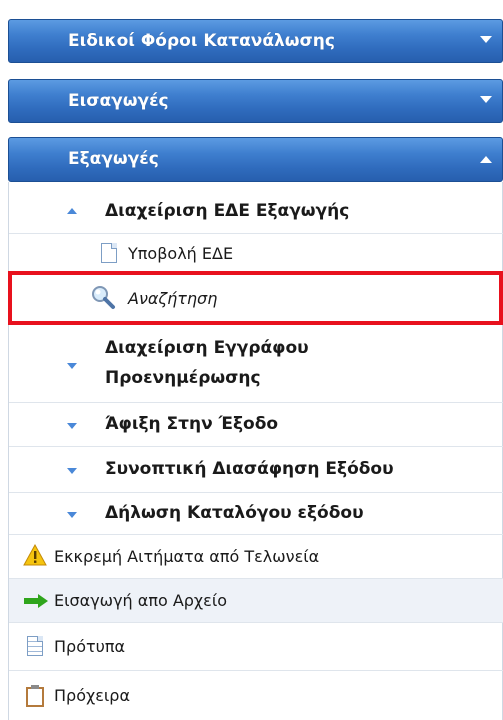  I want to click on menu-item-import-file: Εισαγωγή απο Αρχείο, so click(256, 601).